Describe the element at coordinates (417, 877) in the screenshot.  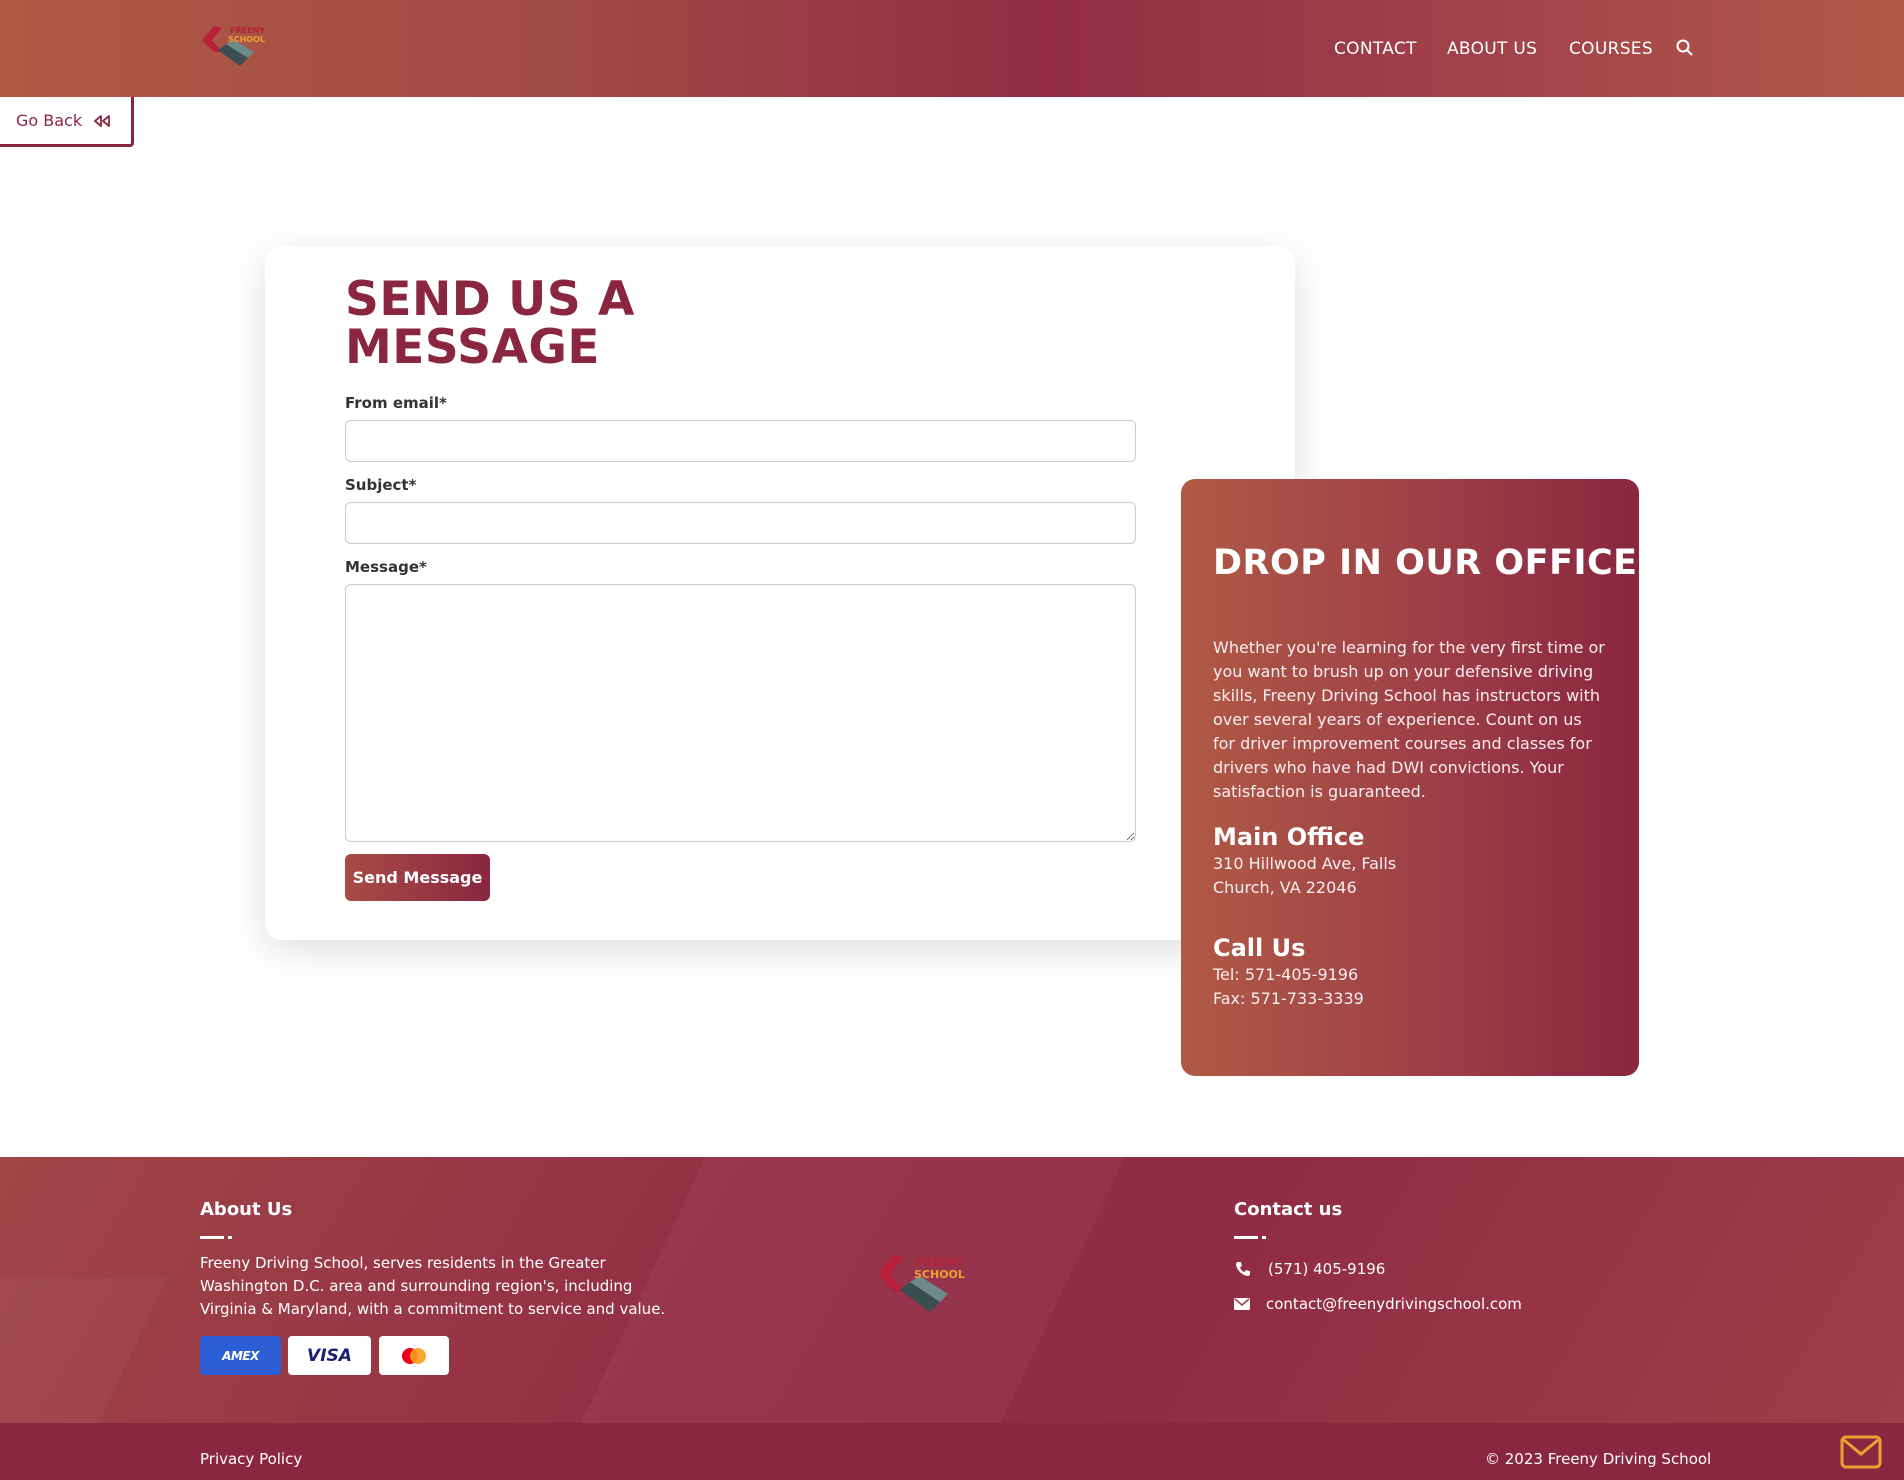
I see `send-message-button: Send Message` at that location.